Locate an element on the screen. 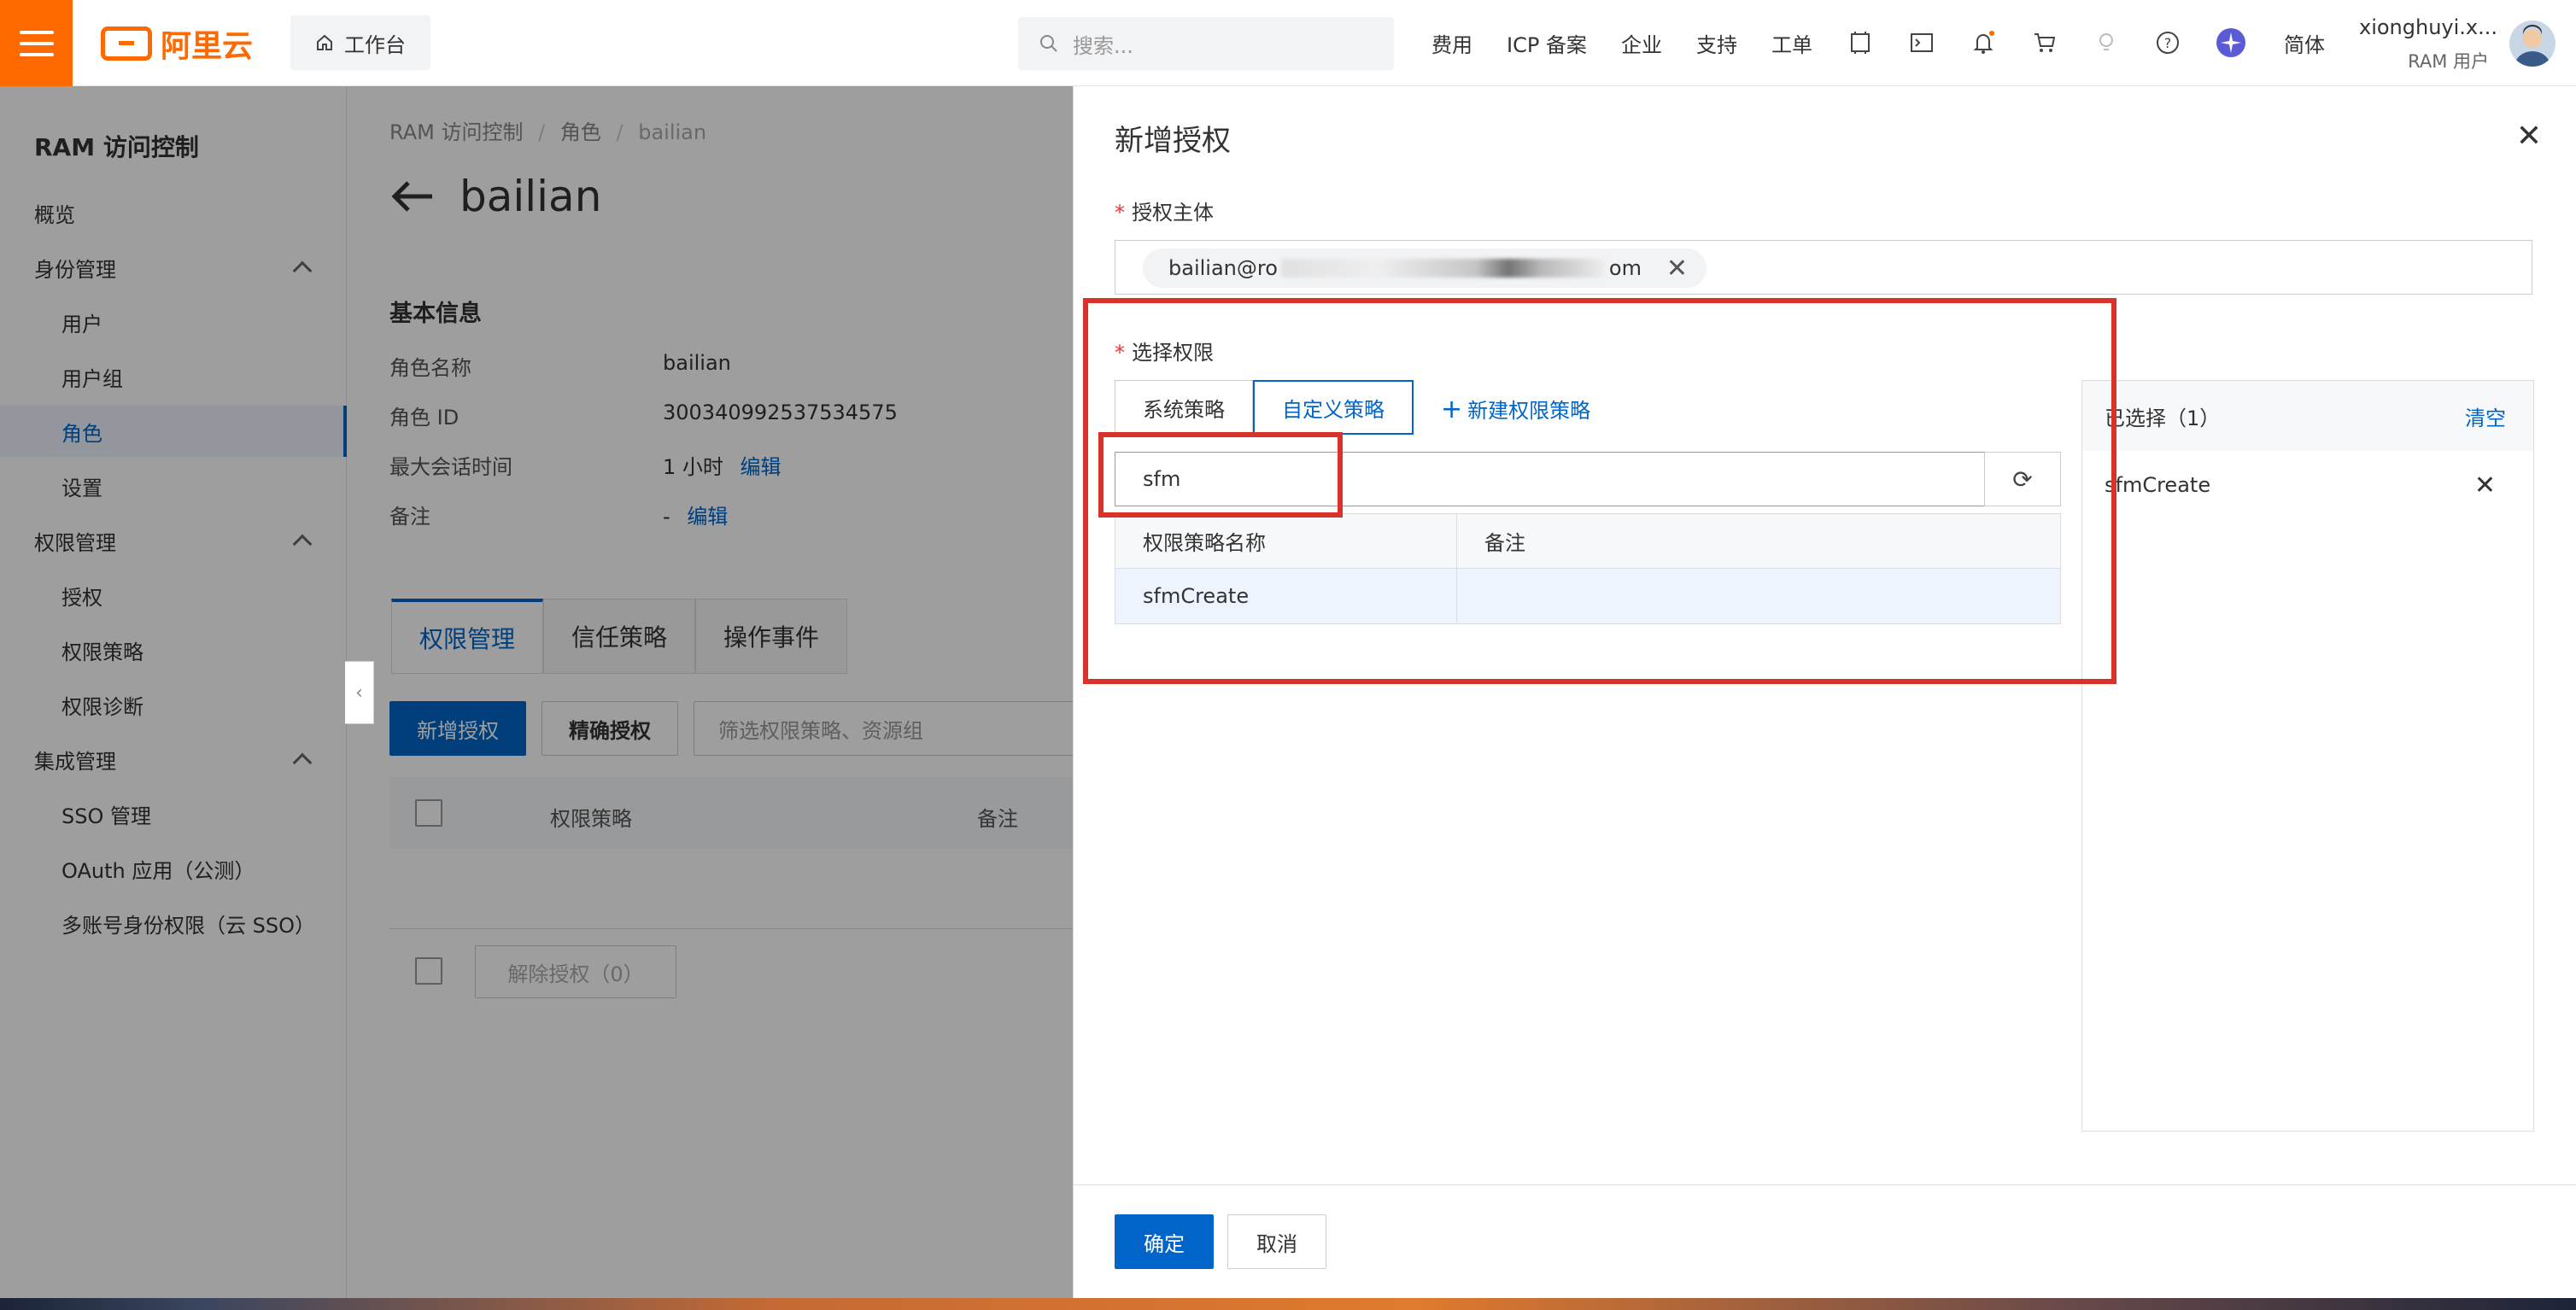 Image resolution: width=2576 pixels, height=1310 pixels. table-row: sfmCreate is located at coordinates (1587, 596).